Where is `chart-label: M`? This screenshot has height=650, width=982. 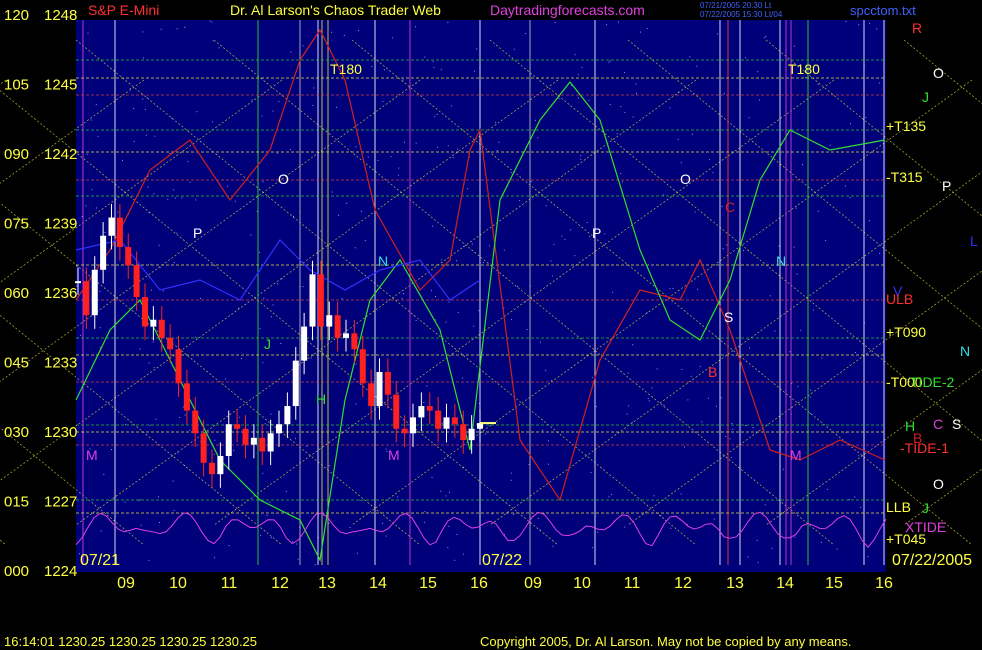 chart-label: M is located at coordinates (92, 455).